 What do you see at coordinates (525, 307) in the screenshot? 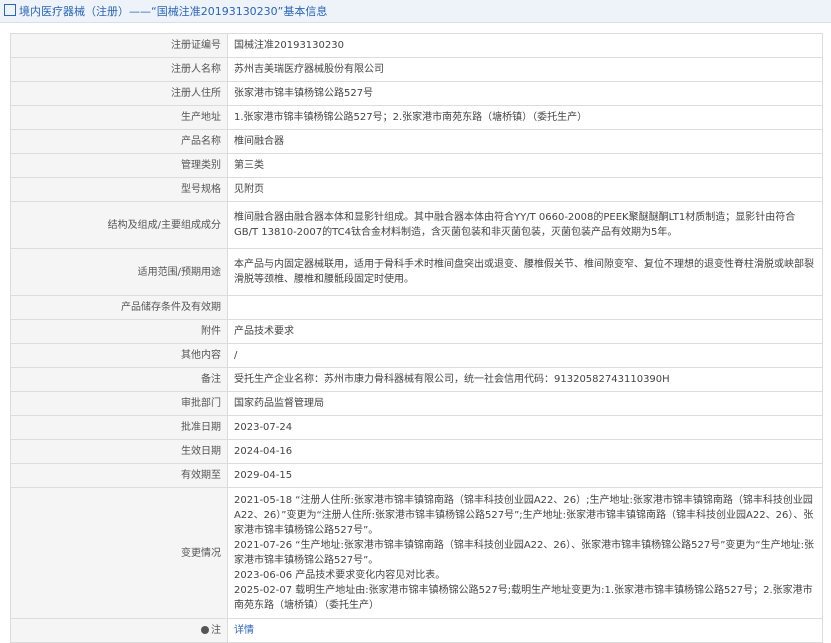
I see `value-storage` at bounding box center [525, 307].